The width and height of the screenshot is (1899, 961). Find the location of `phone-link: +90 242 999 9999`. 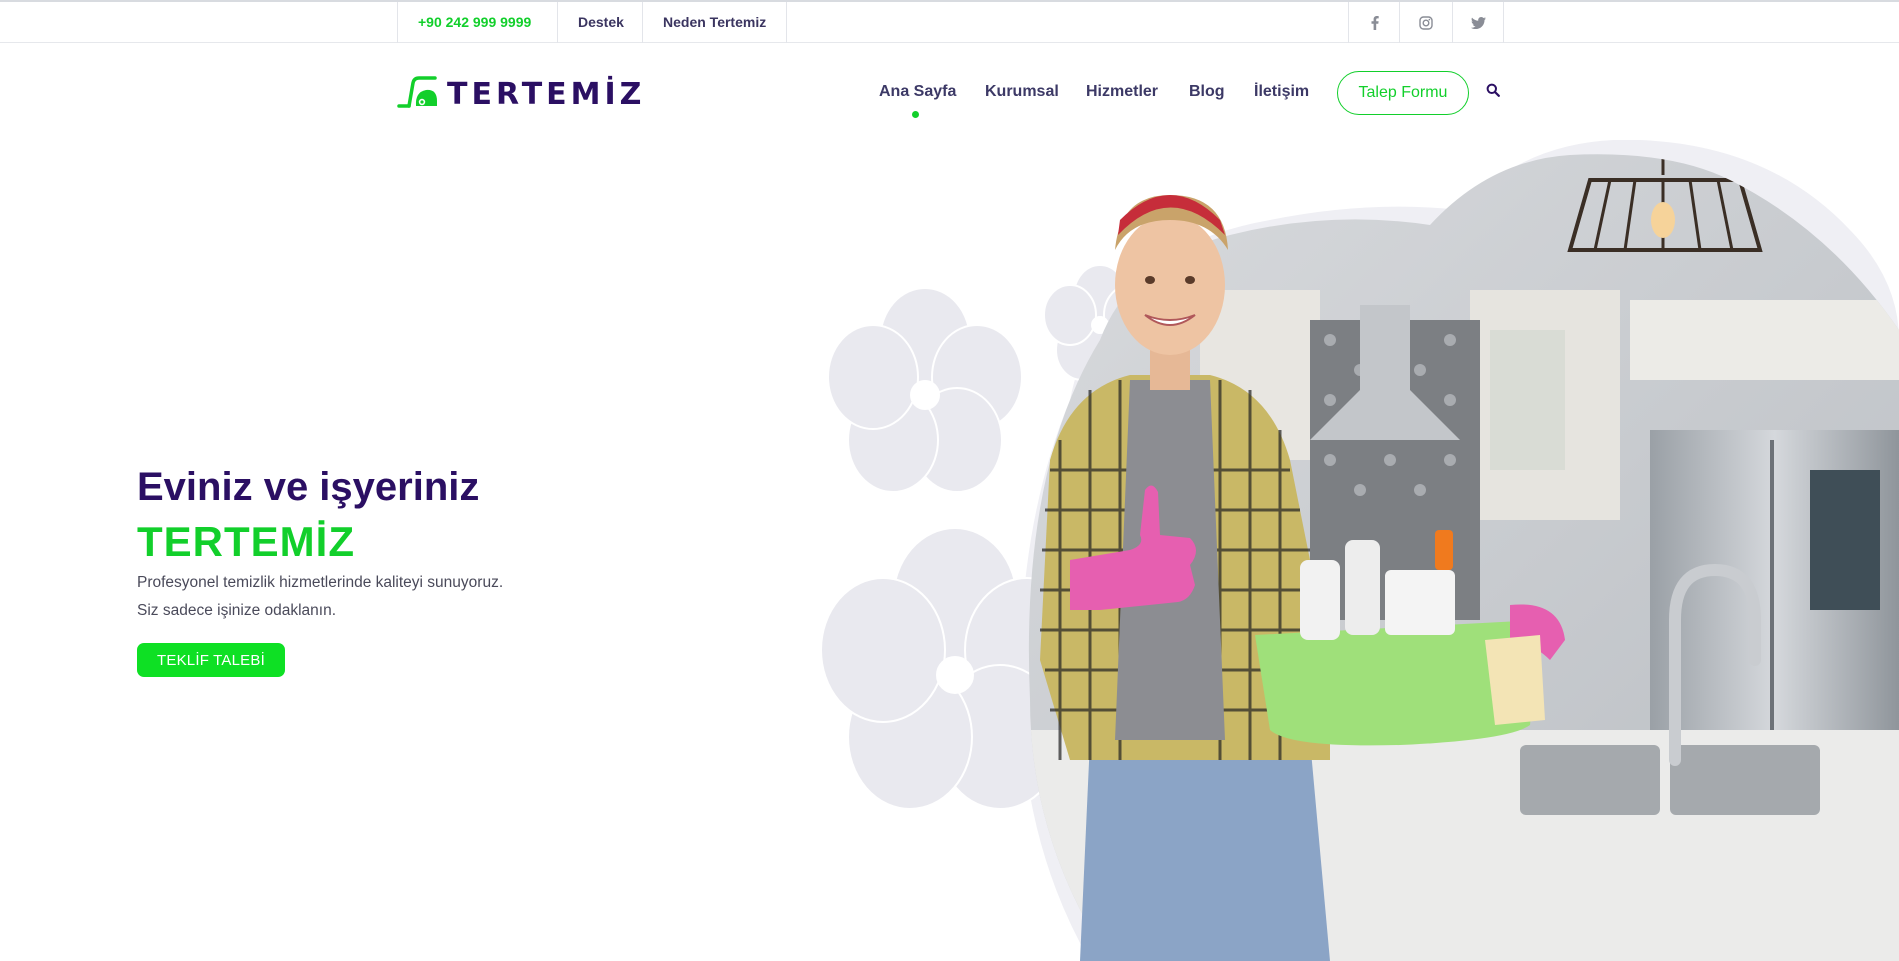

phone-link: +90 242 999 9999 is located at coordinates (474, 22).